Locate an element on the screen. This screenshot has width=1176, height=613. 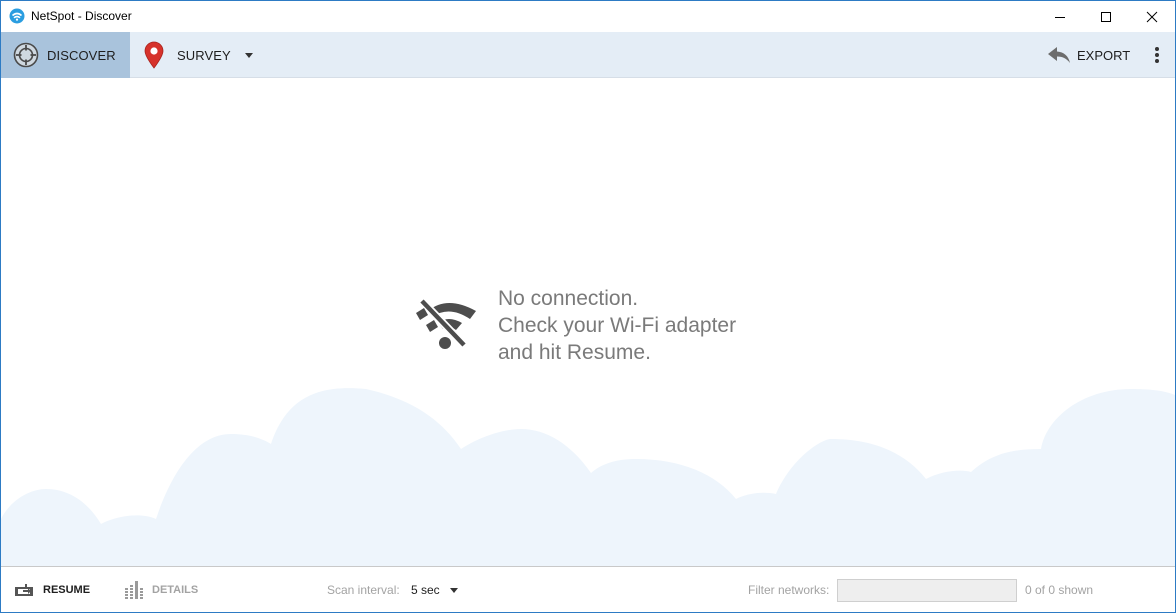
minimize-button is located at coordinates (1060, 16).